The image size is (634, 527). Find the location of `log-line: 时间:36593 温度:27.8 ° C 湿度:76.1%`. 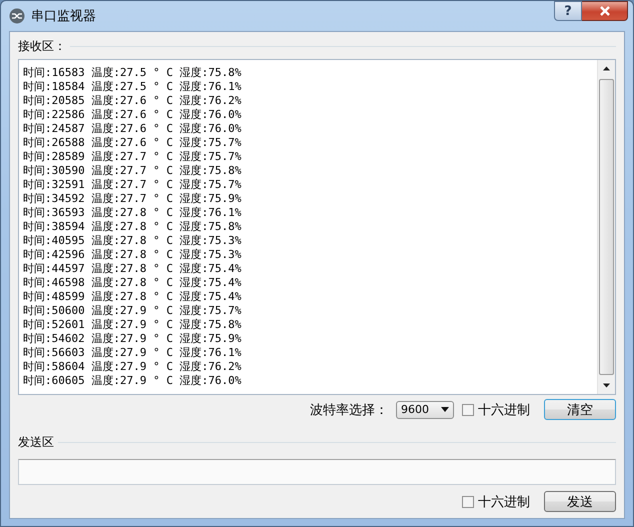

log-line: 时间:36593 温度:27.8 ° C 湿度:76.1% is located at coordinates (132, 213).